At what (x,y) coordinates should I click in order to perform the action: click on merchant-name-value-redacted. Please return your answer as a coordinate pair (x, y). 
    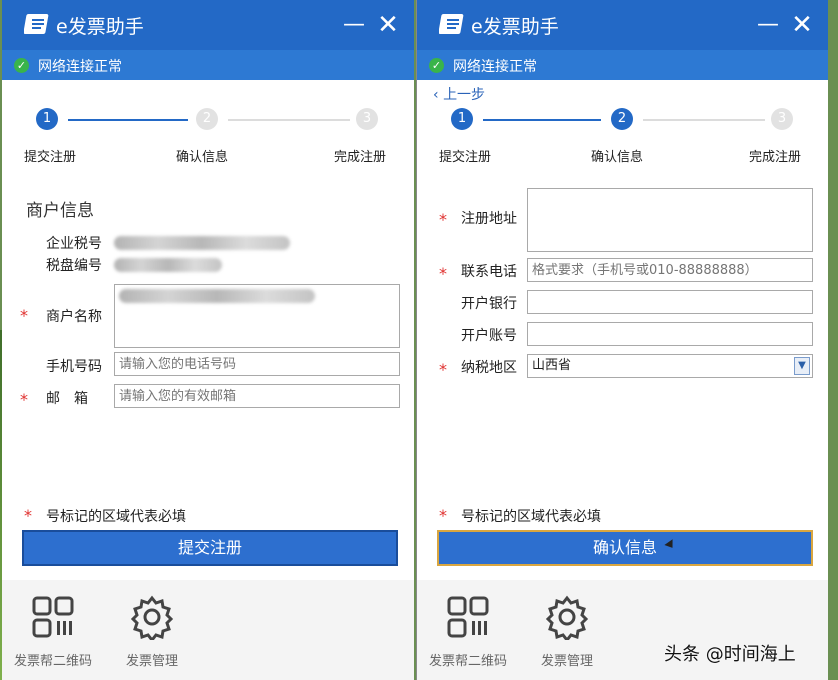
    Looking at the image, I should click on (217, 296).